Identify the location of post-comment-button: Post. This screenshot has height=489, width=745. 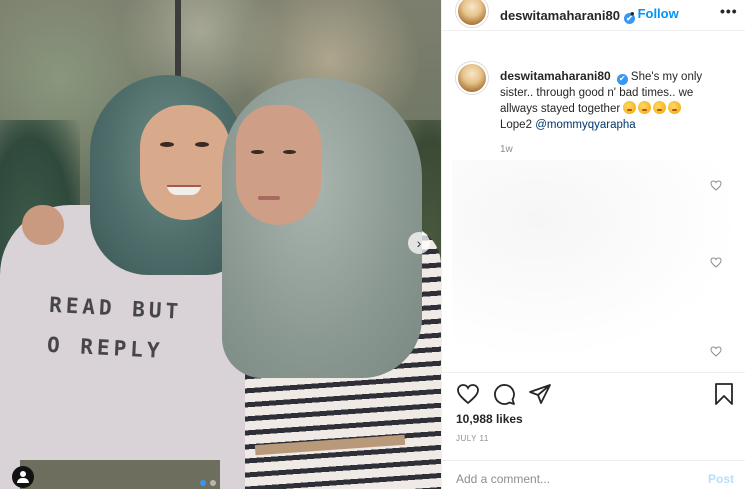
(721, 479).